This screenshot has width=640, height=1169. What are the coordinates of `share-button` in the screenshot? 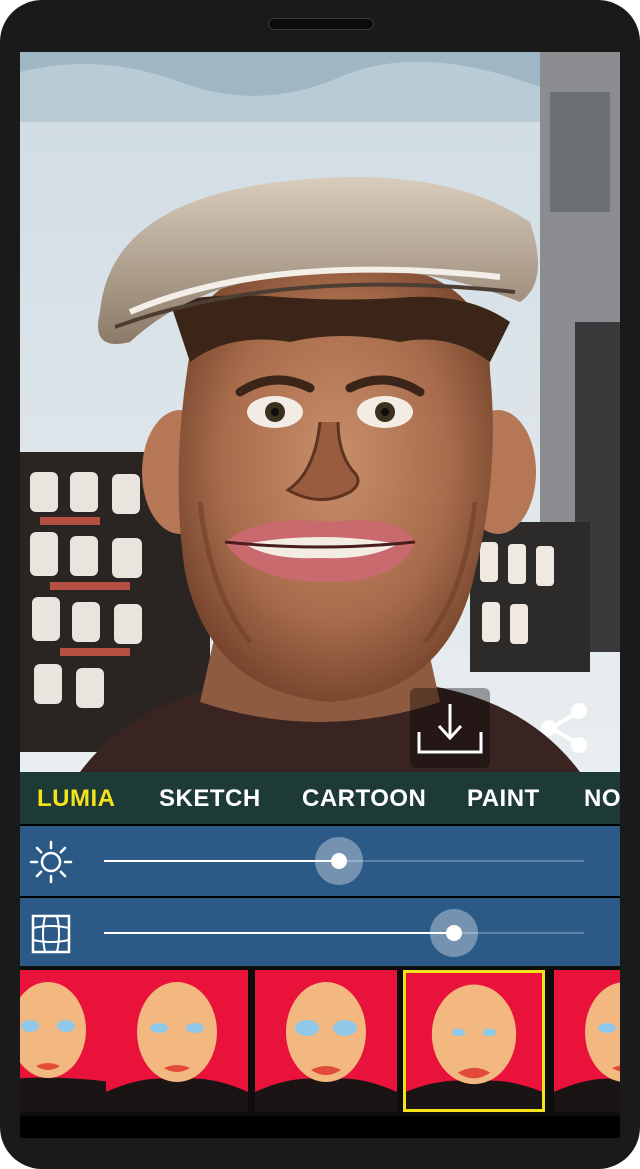 It's located at (565, 728).